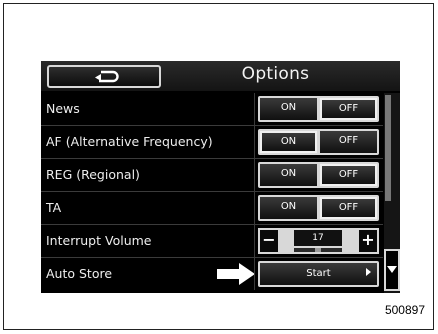 This screenshot has height=334, width=438. I want to click on interrupt-volume-stepper: − 17 +, so click(318, 241).